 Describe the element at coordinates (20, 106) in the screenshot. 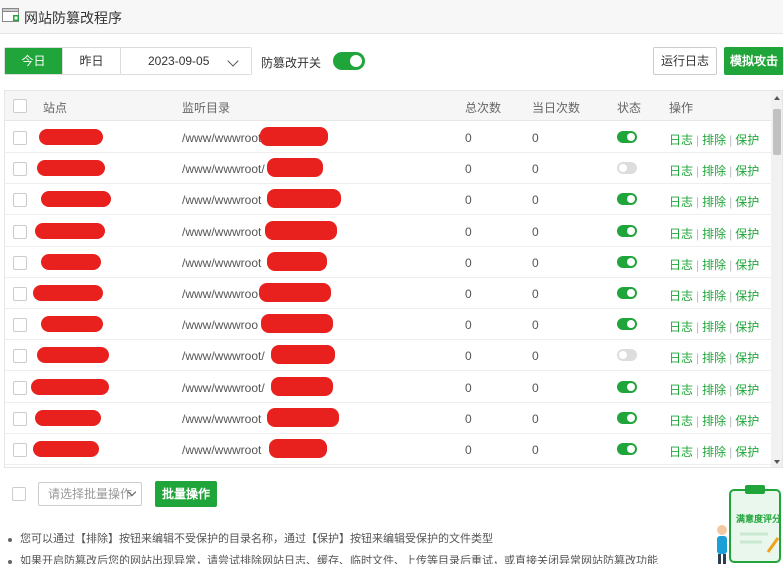

I see `select-all-checkbox` at that location.